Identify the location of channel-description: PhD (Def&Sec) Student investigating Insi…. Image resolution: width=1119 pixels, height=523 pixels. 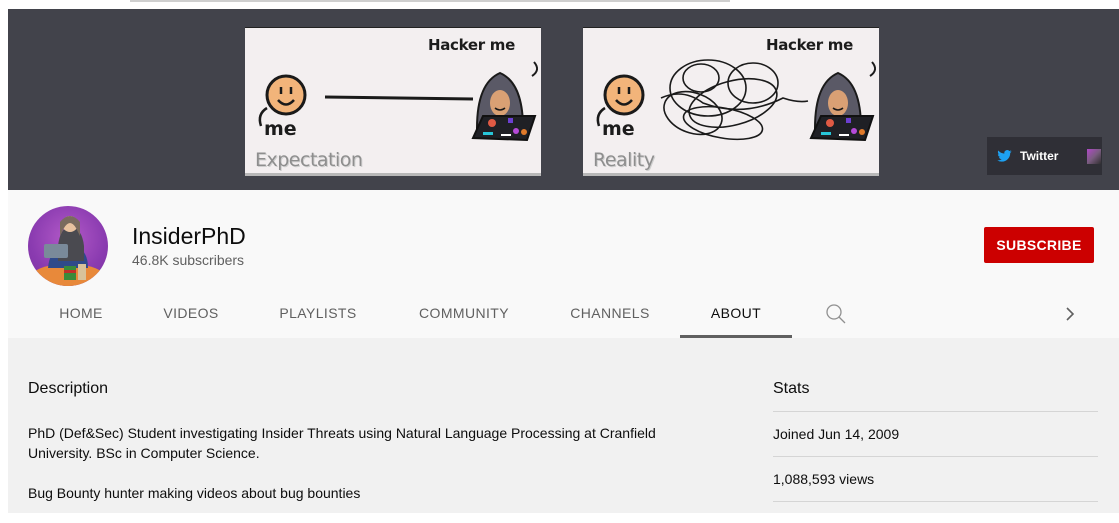
(348, 473).